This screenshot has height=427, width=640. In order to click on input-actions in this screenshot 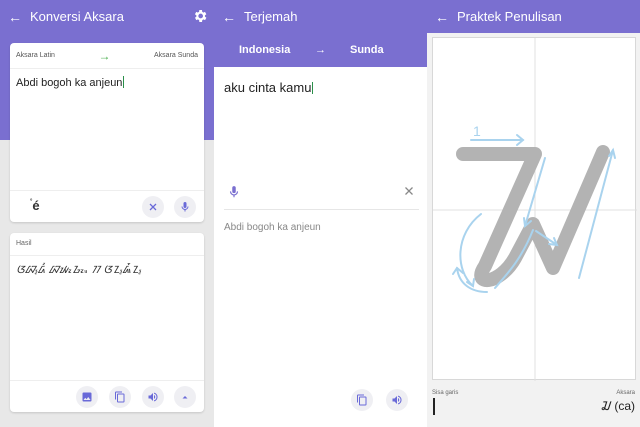, I will do `click(321, 196)`.